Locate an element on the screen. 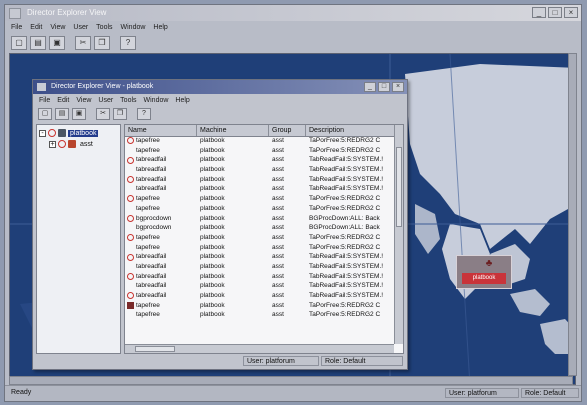 Image resolution: width=587 pixels, height=405 pixels. child-cut-icon: ✂ is located at coordinates (103, 114).